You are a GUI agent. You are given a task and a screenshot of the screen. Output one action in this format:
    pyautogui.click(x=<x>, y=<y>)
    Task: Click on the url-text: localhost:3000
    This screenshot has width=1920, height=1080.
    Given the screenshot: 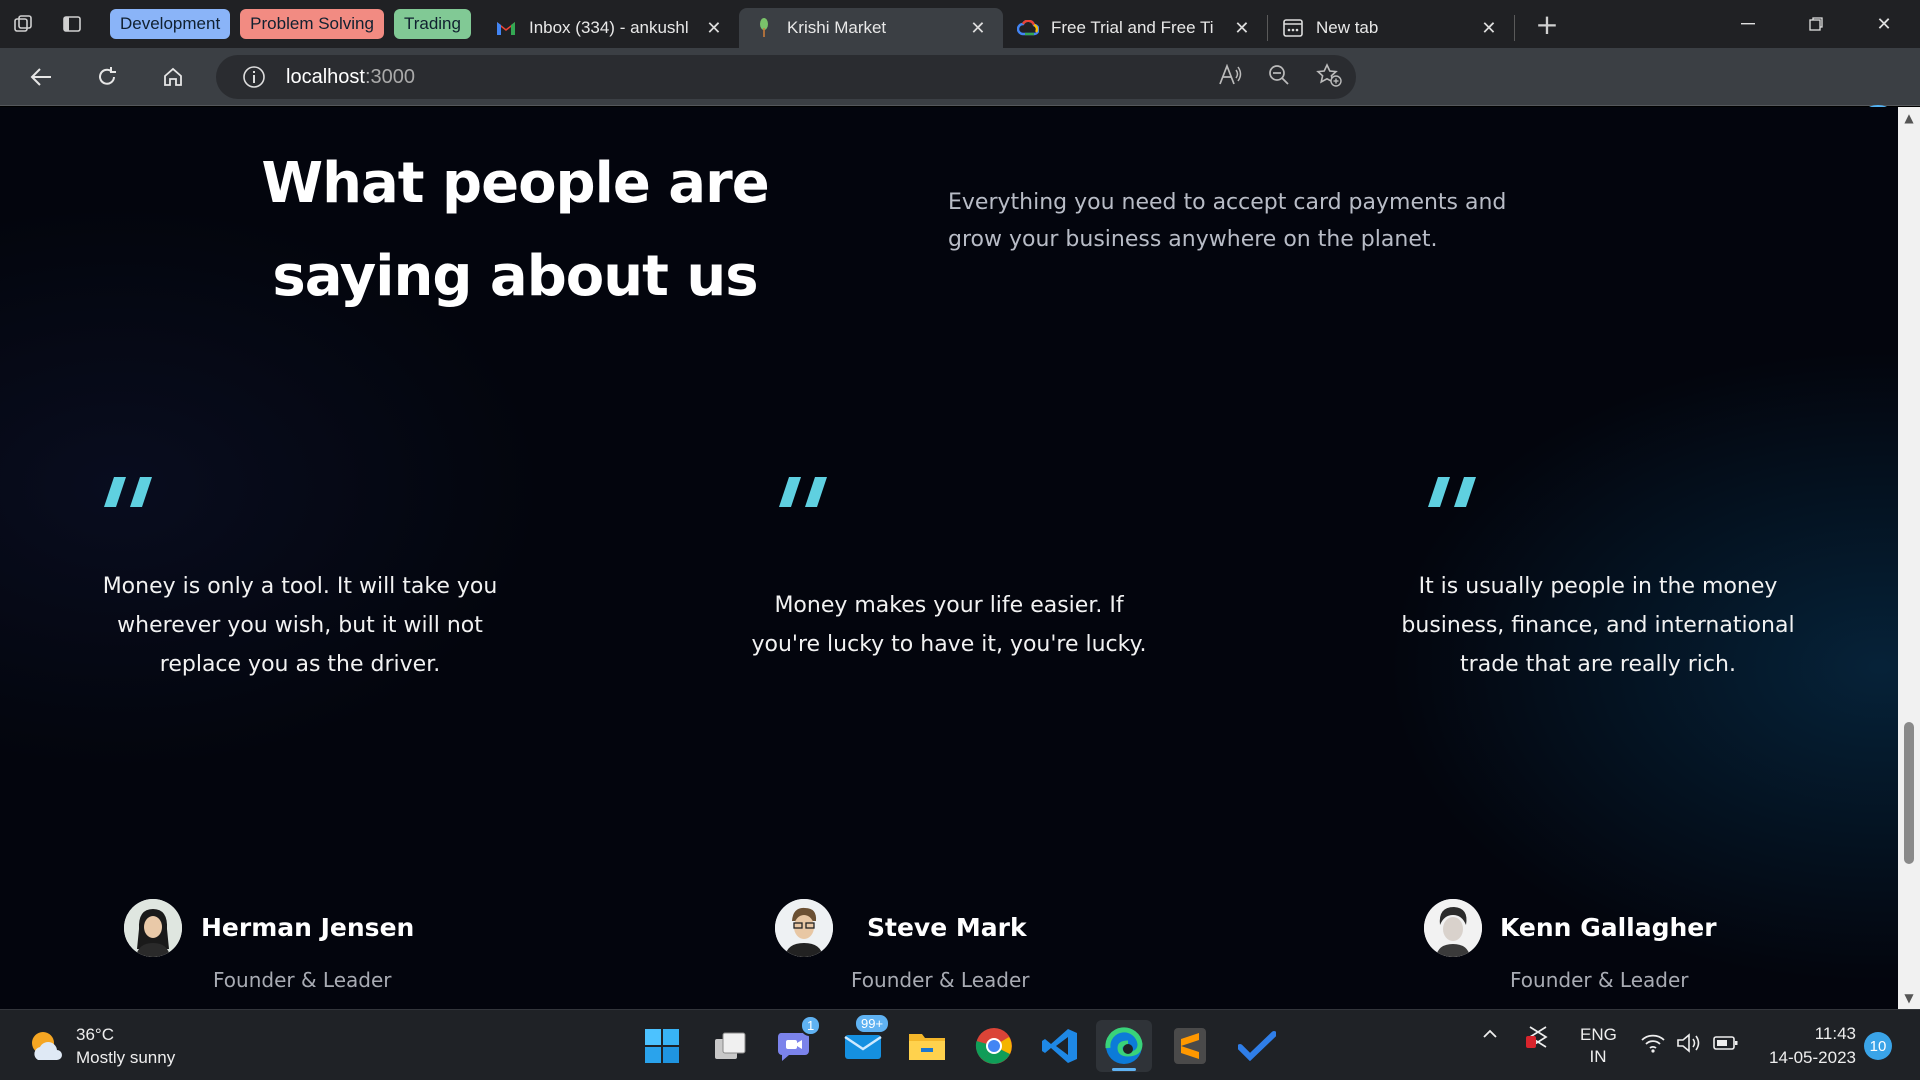 What is the action you would take?
    pyautogui.click(x=350, y=77)
    